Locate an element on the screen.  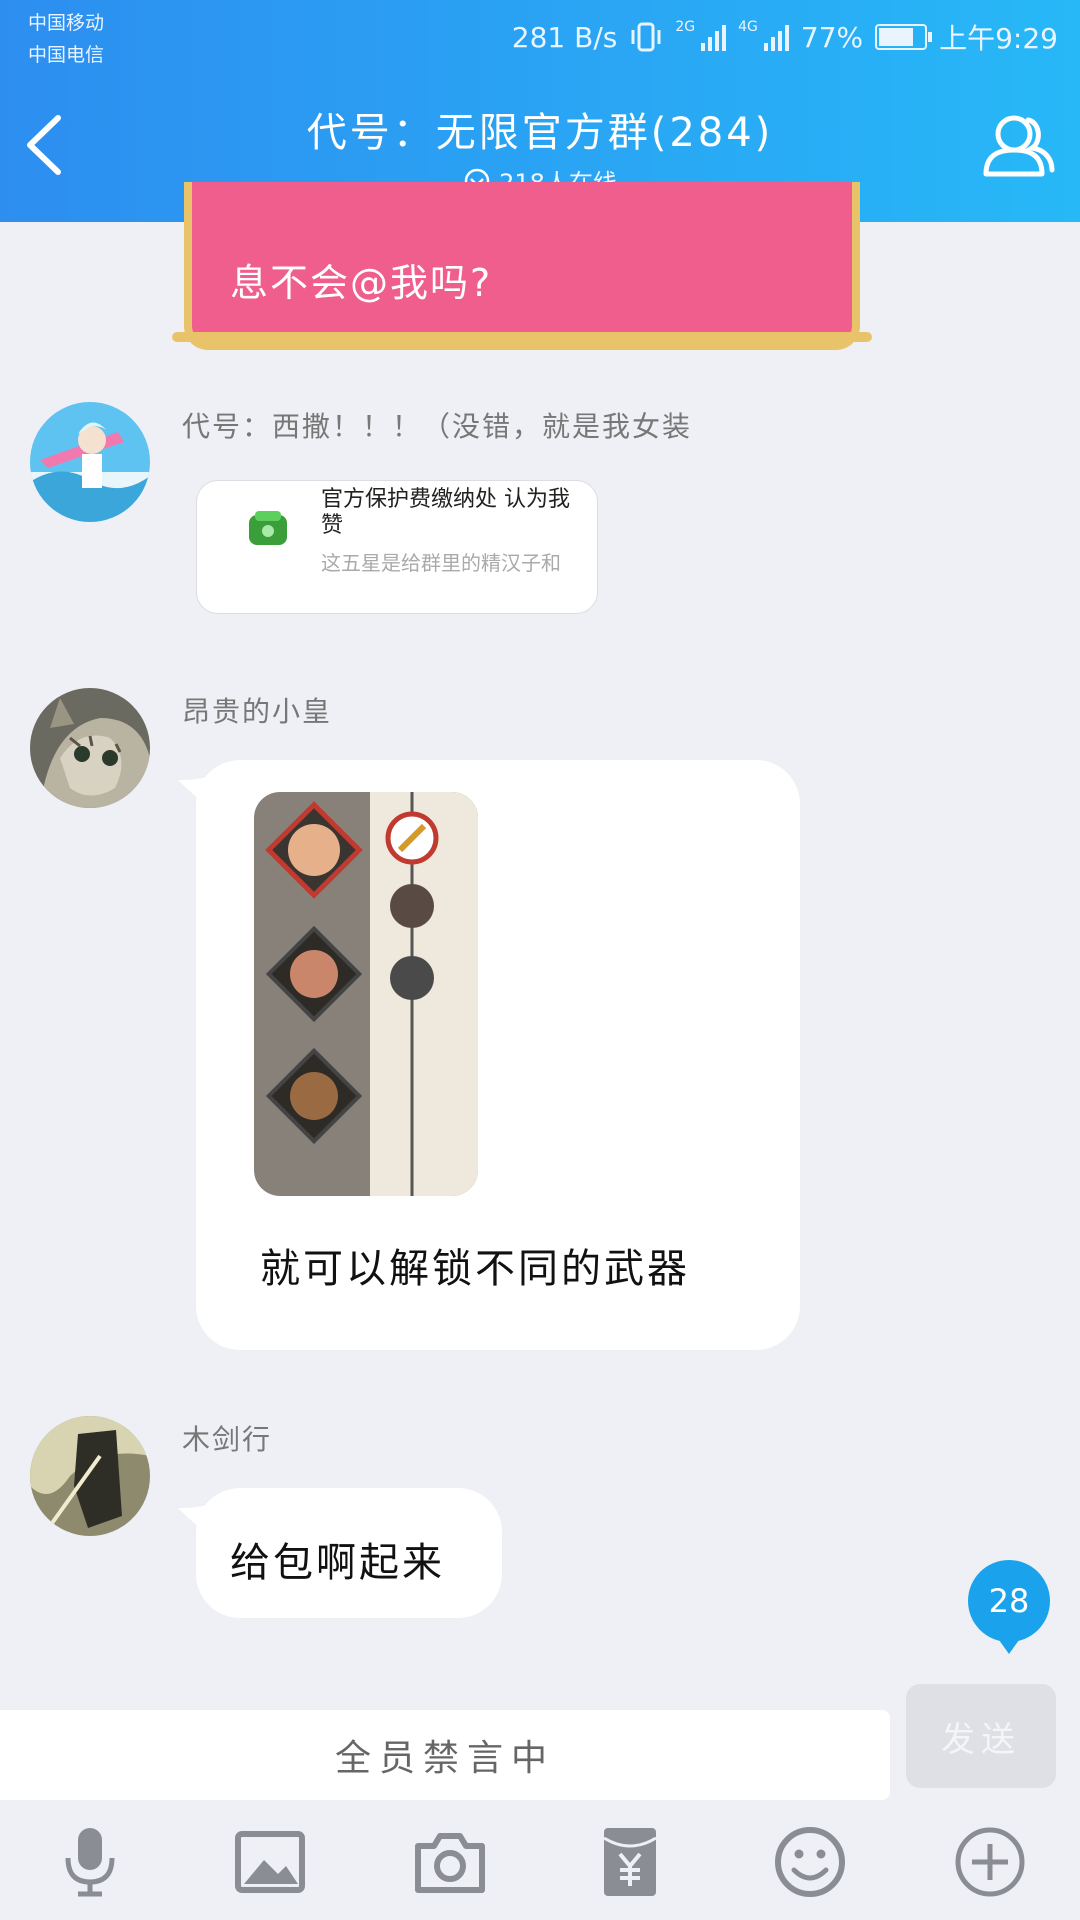
message-text: 就可以解锁不同的武器 is located at coordinates (475, 1269).